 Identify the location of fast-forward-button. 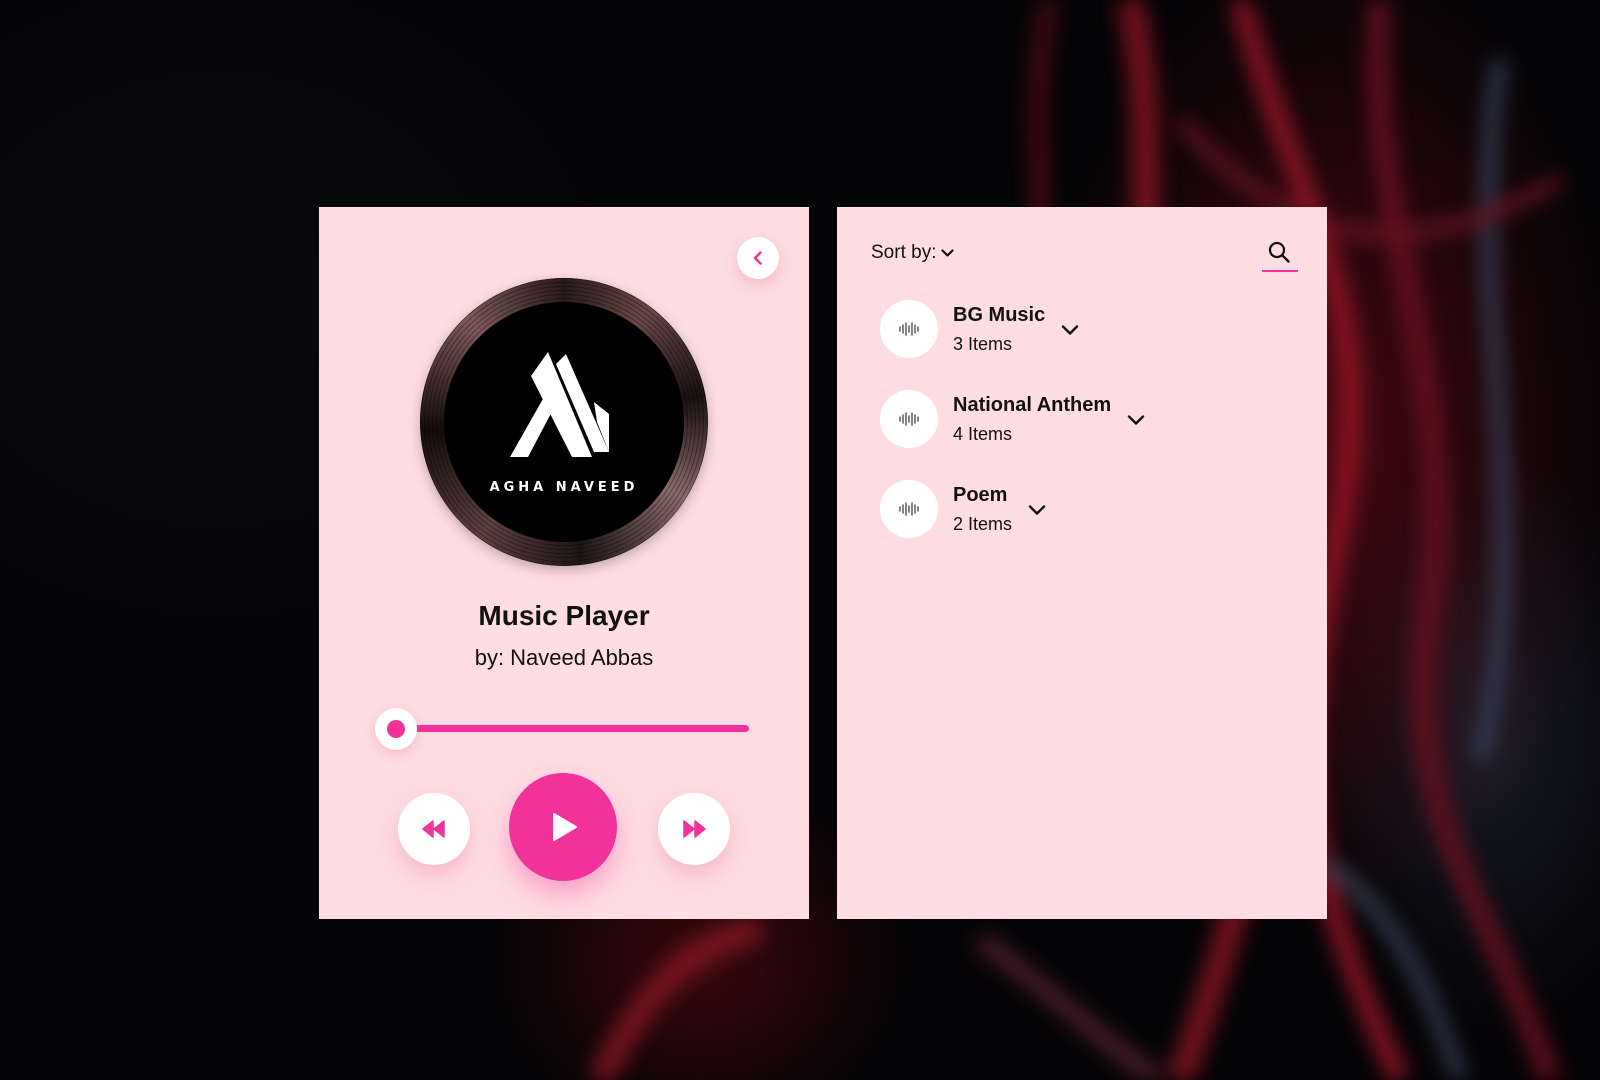
(694, 829).